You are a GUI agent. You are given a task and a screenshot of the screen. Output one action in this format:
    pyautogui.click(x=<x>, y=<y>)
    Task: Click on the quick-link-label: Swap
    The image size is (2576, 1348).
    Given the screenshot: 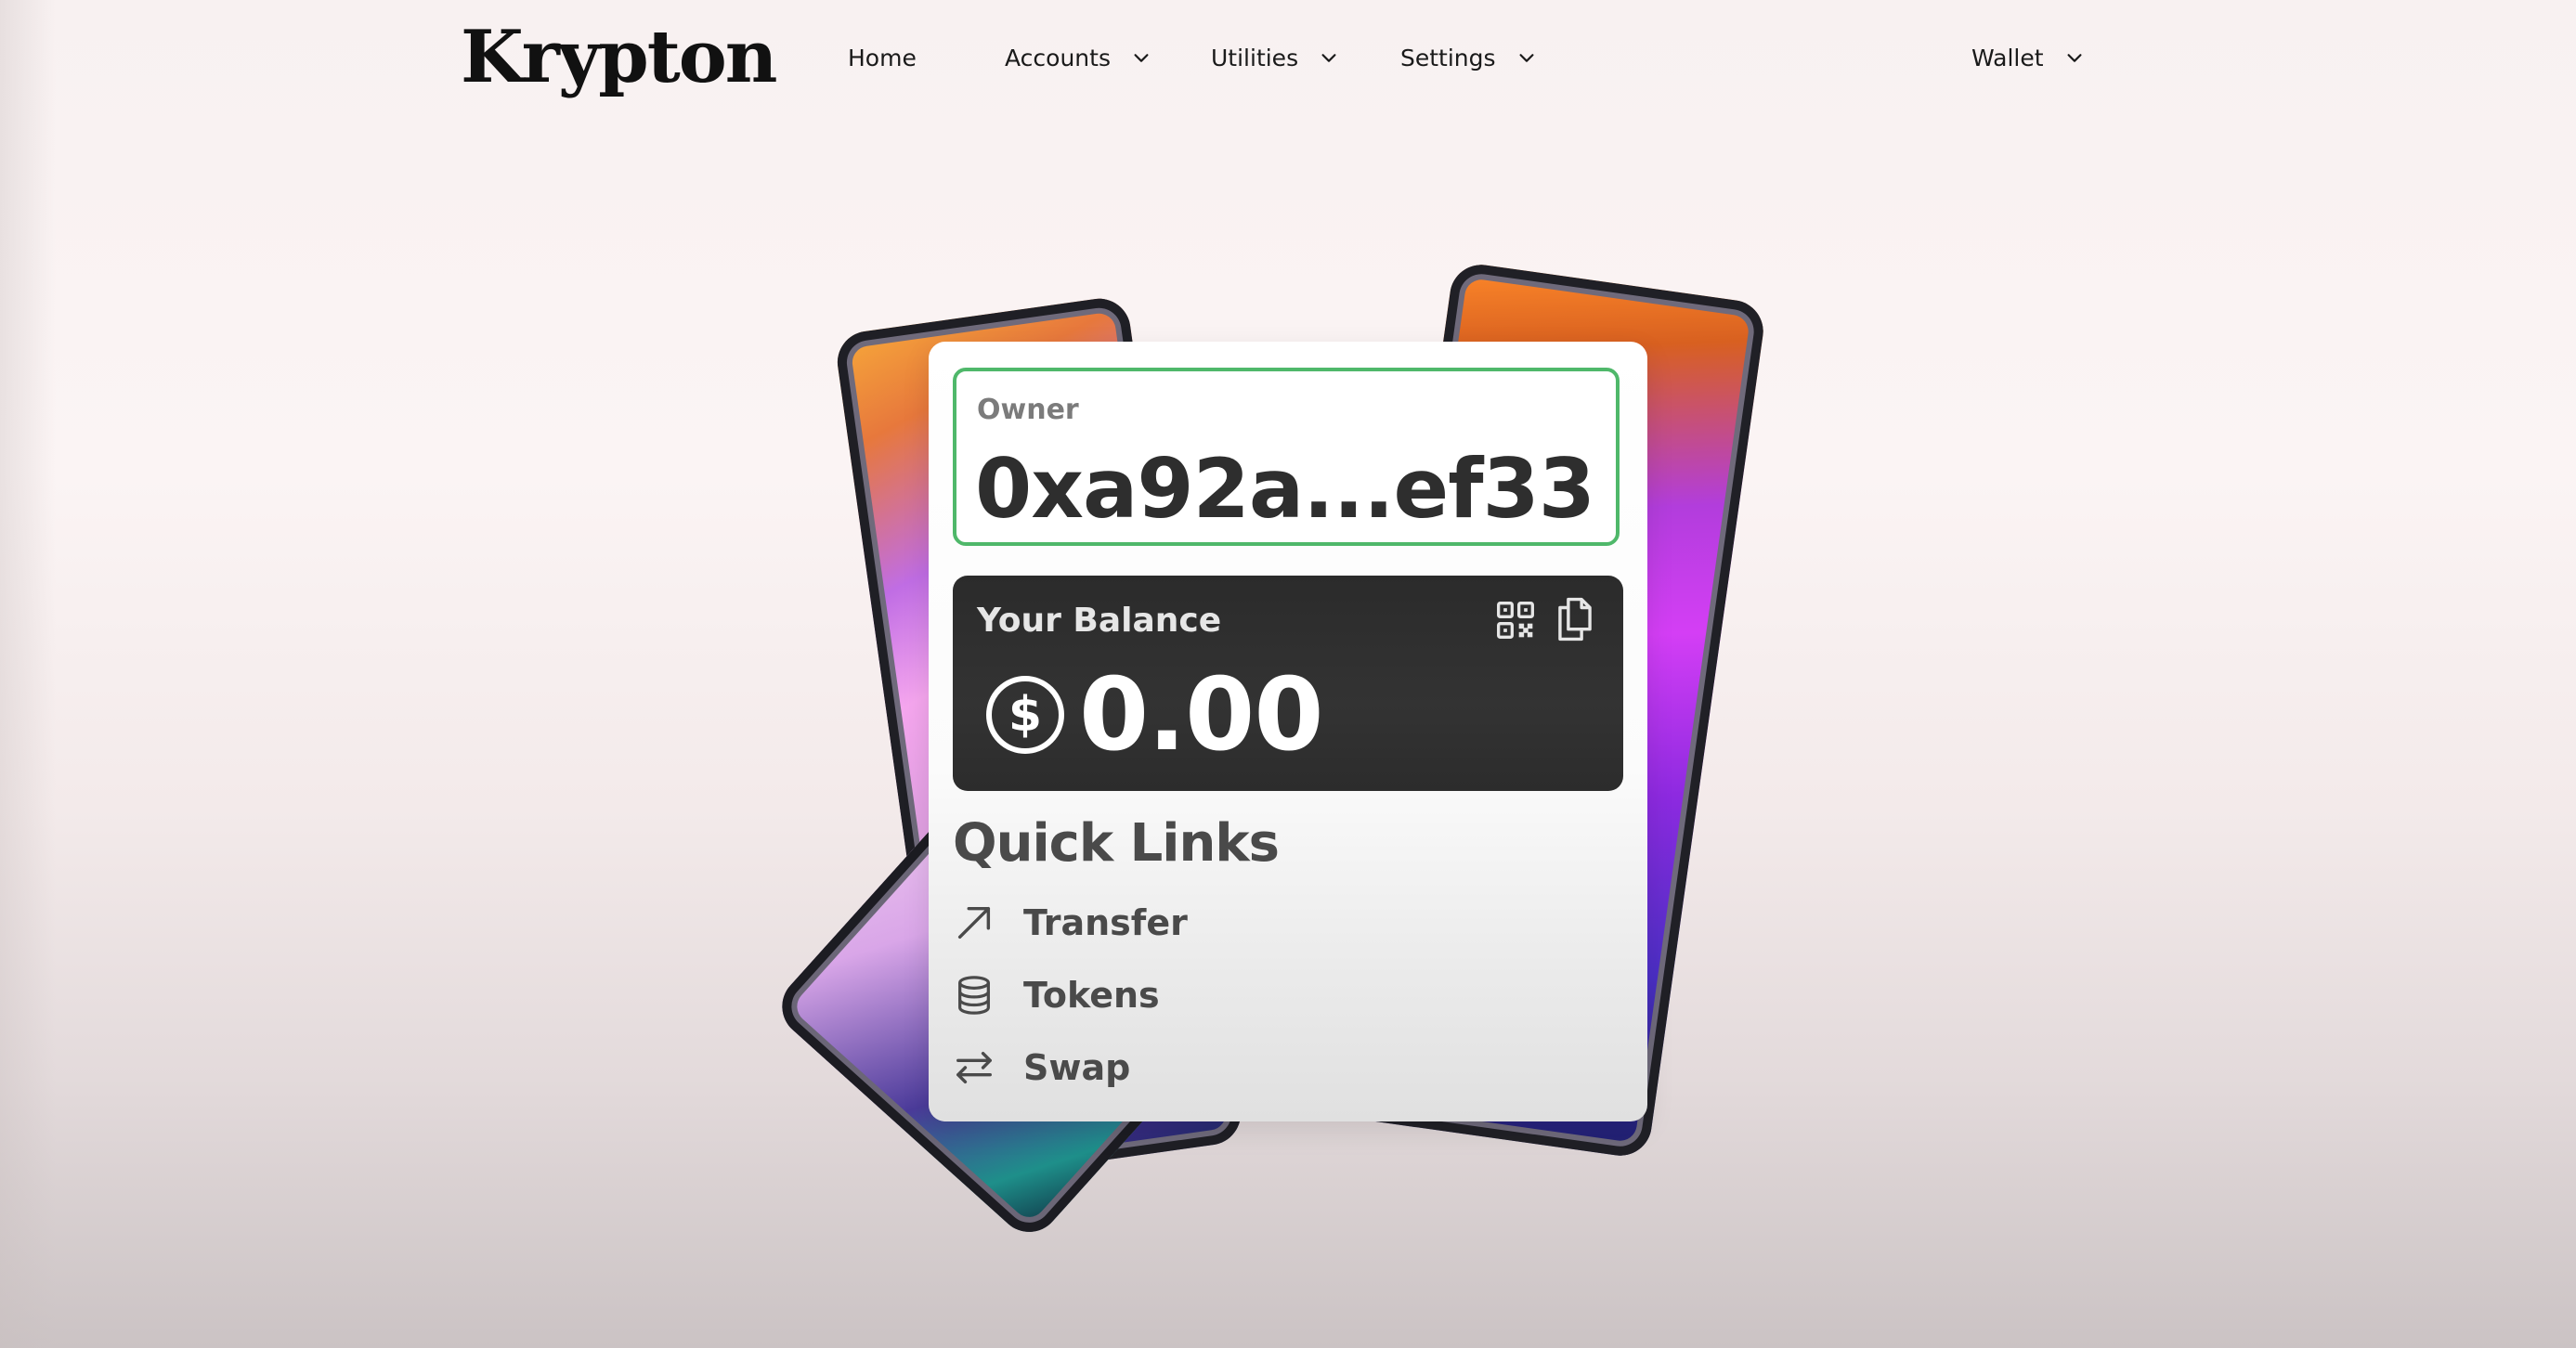 What is the action you would take?
    pyautogui.click(x=1077, y=1067)
    